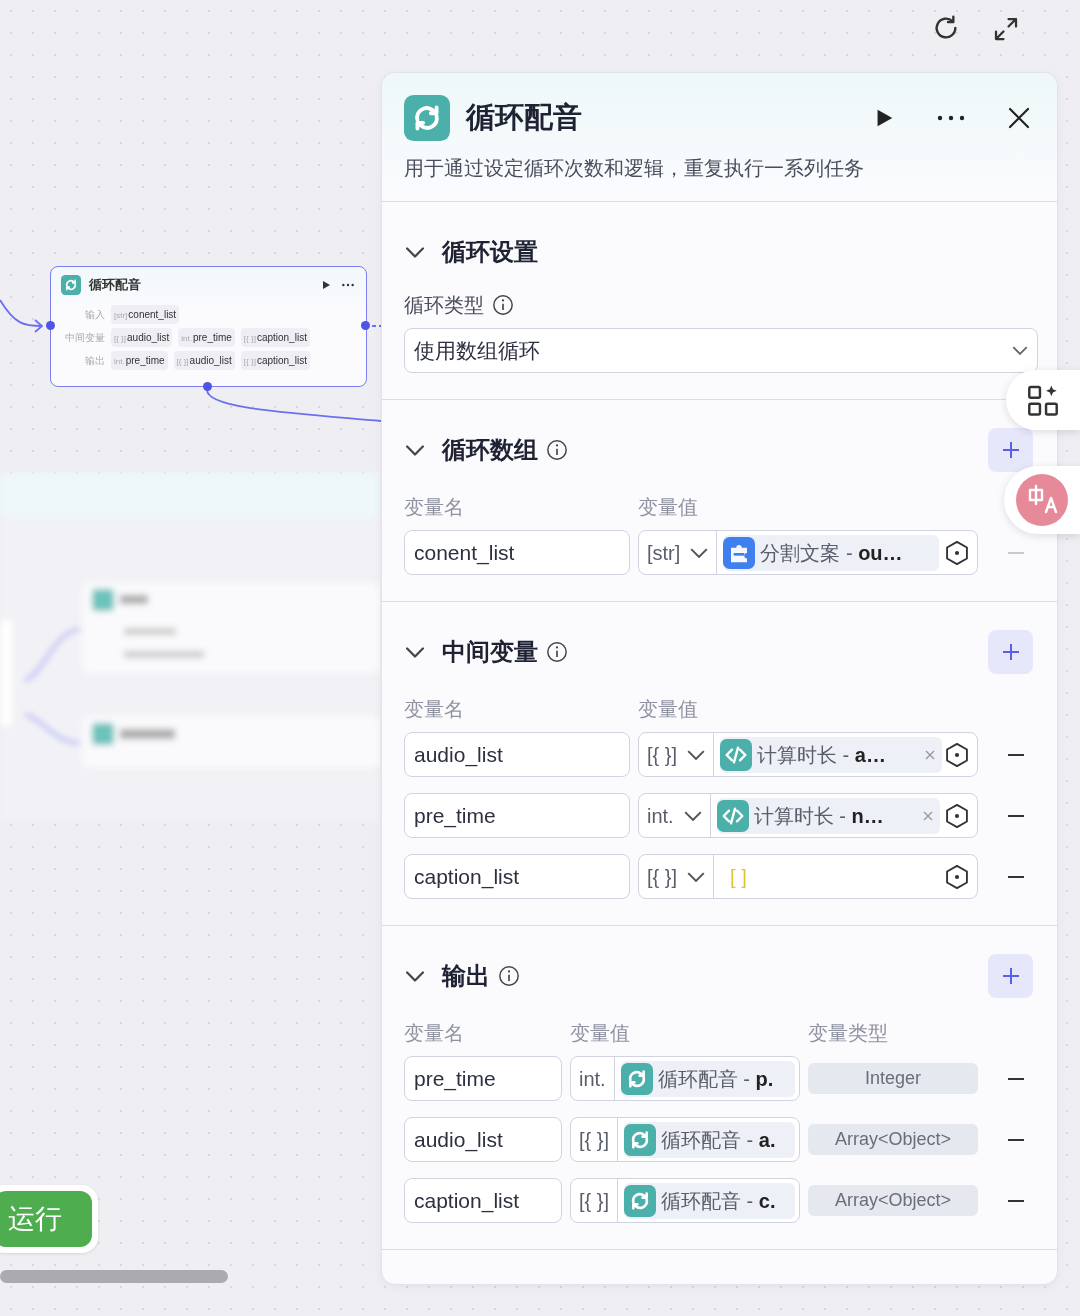  What do you see at coordinates (145, 314) in the screenshot?
I see `variable-tag: [str]conent_list` at bounding box center [145, 314].